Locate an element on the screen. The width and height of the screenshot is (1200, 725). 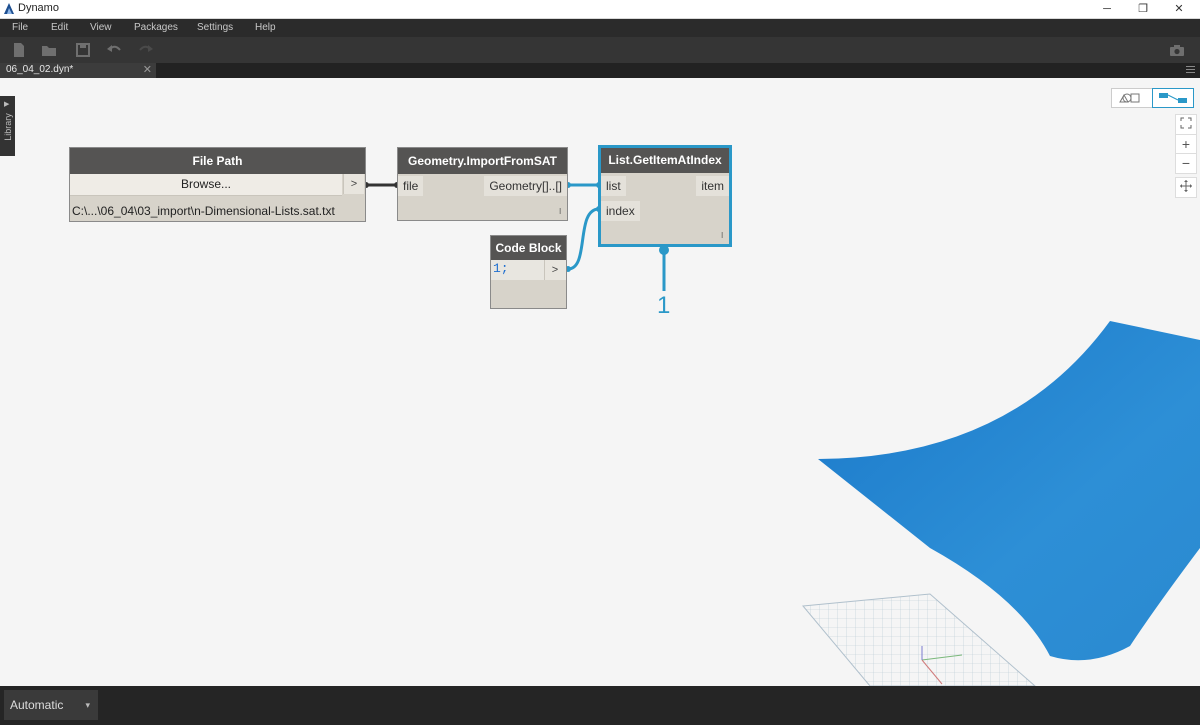
geometry-view-icon is located at coordinates (1129, 98).